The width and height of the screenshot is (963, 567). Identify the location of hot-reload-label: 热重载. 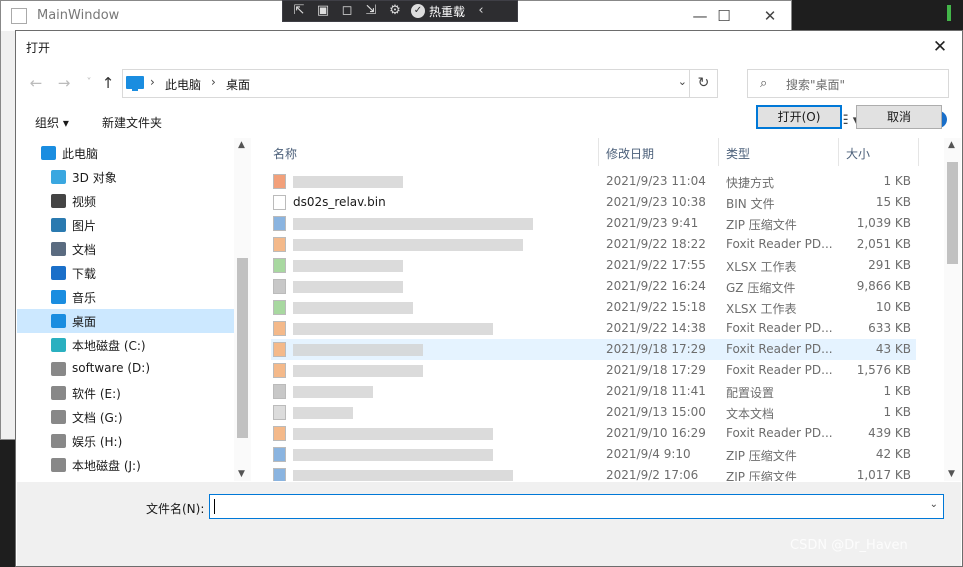
(447, 11).